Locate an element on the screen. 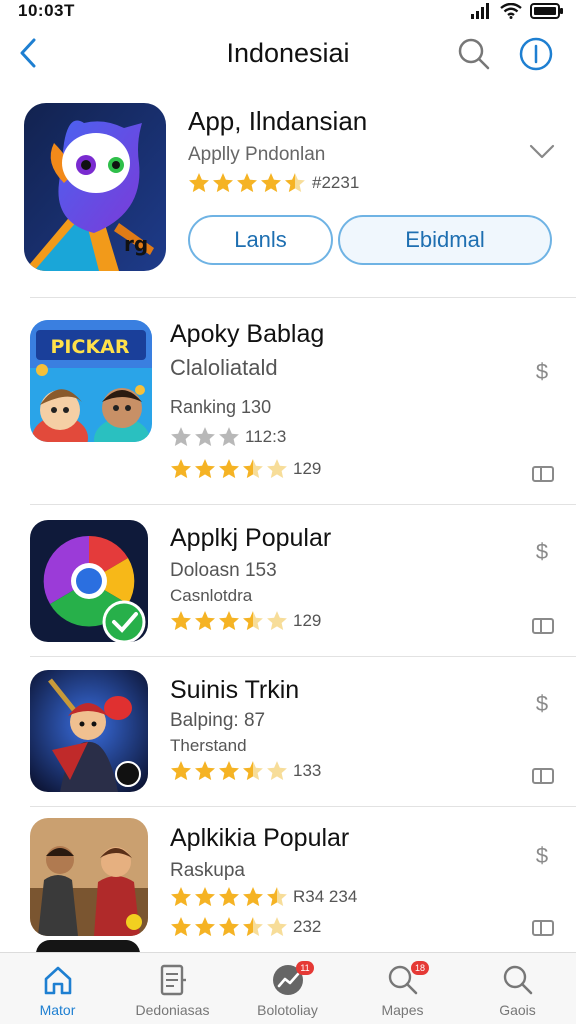 Image resolution: width=576 pixels, height=1024 pixels. tab-trending: 11 Bolotoliay is located at coordinates (287, 988).